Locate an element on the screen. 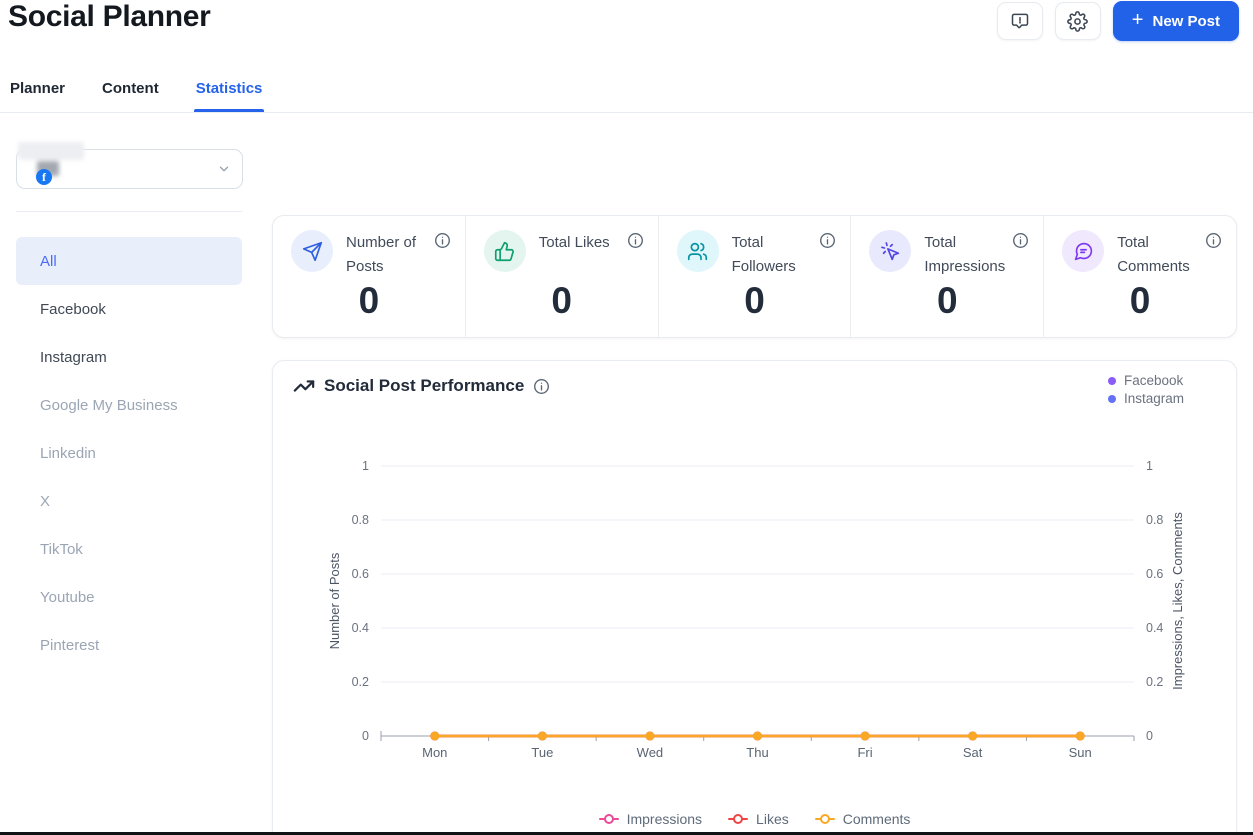 The image size is (1253, 835). channel-item-all: All is located at coordinates (129, 261).